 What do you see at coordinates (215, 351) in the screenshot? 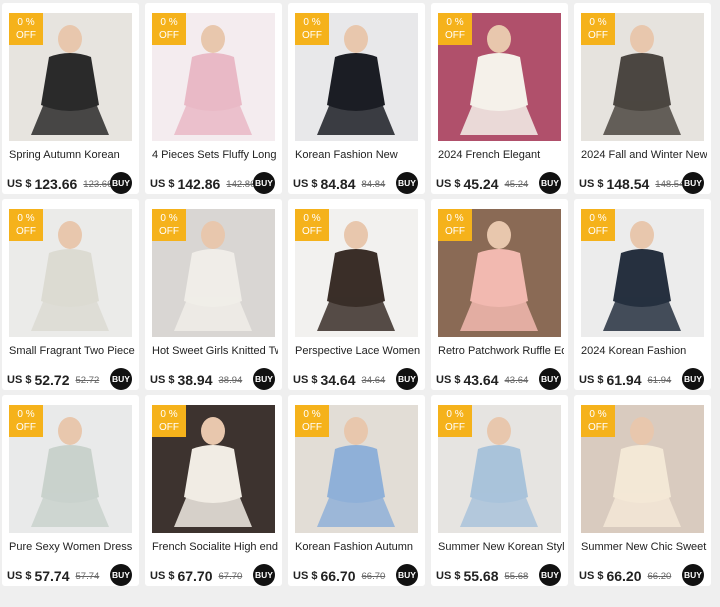
I see `product-title: Hot Sweet Girls Knitted Two` at bounding box center [215, 351].